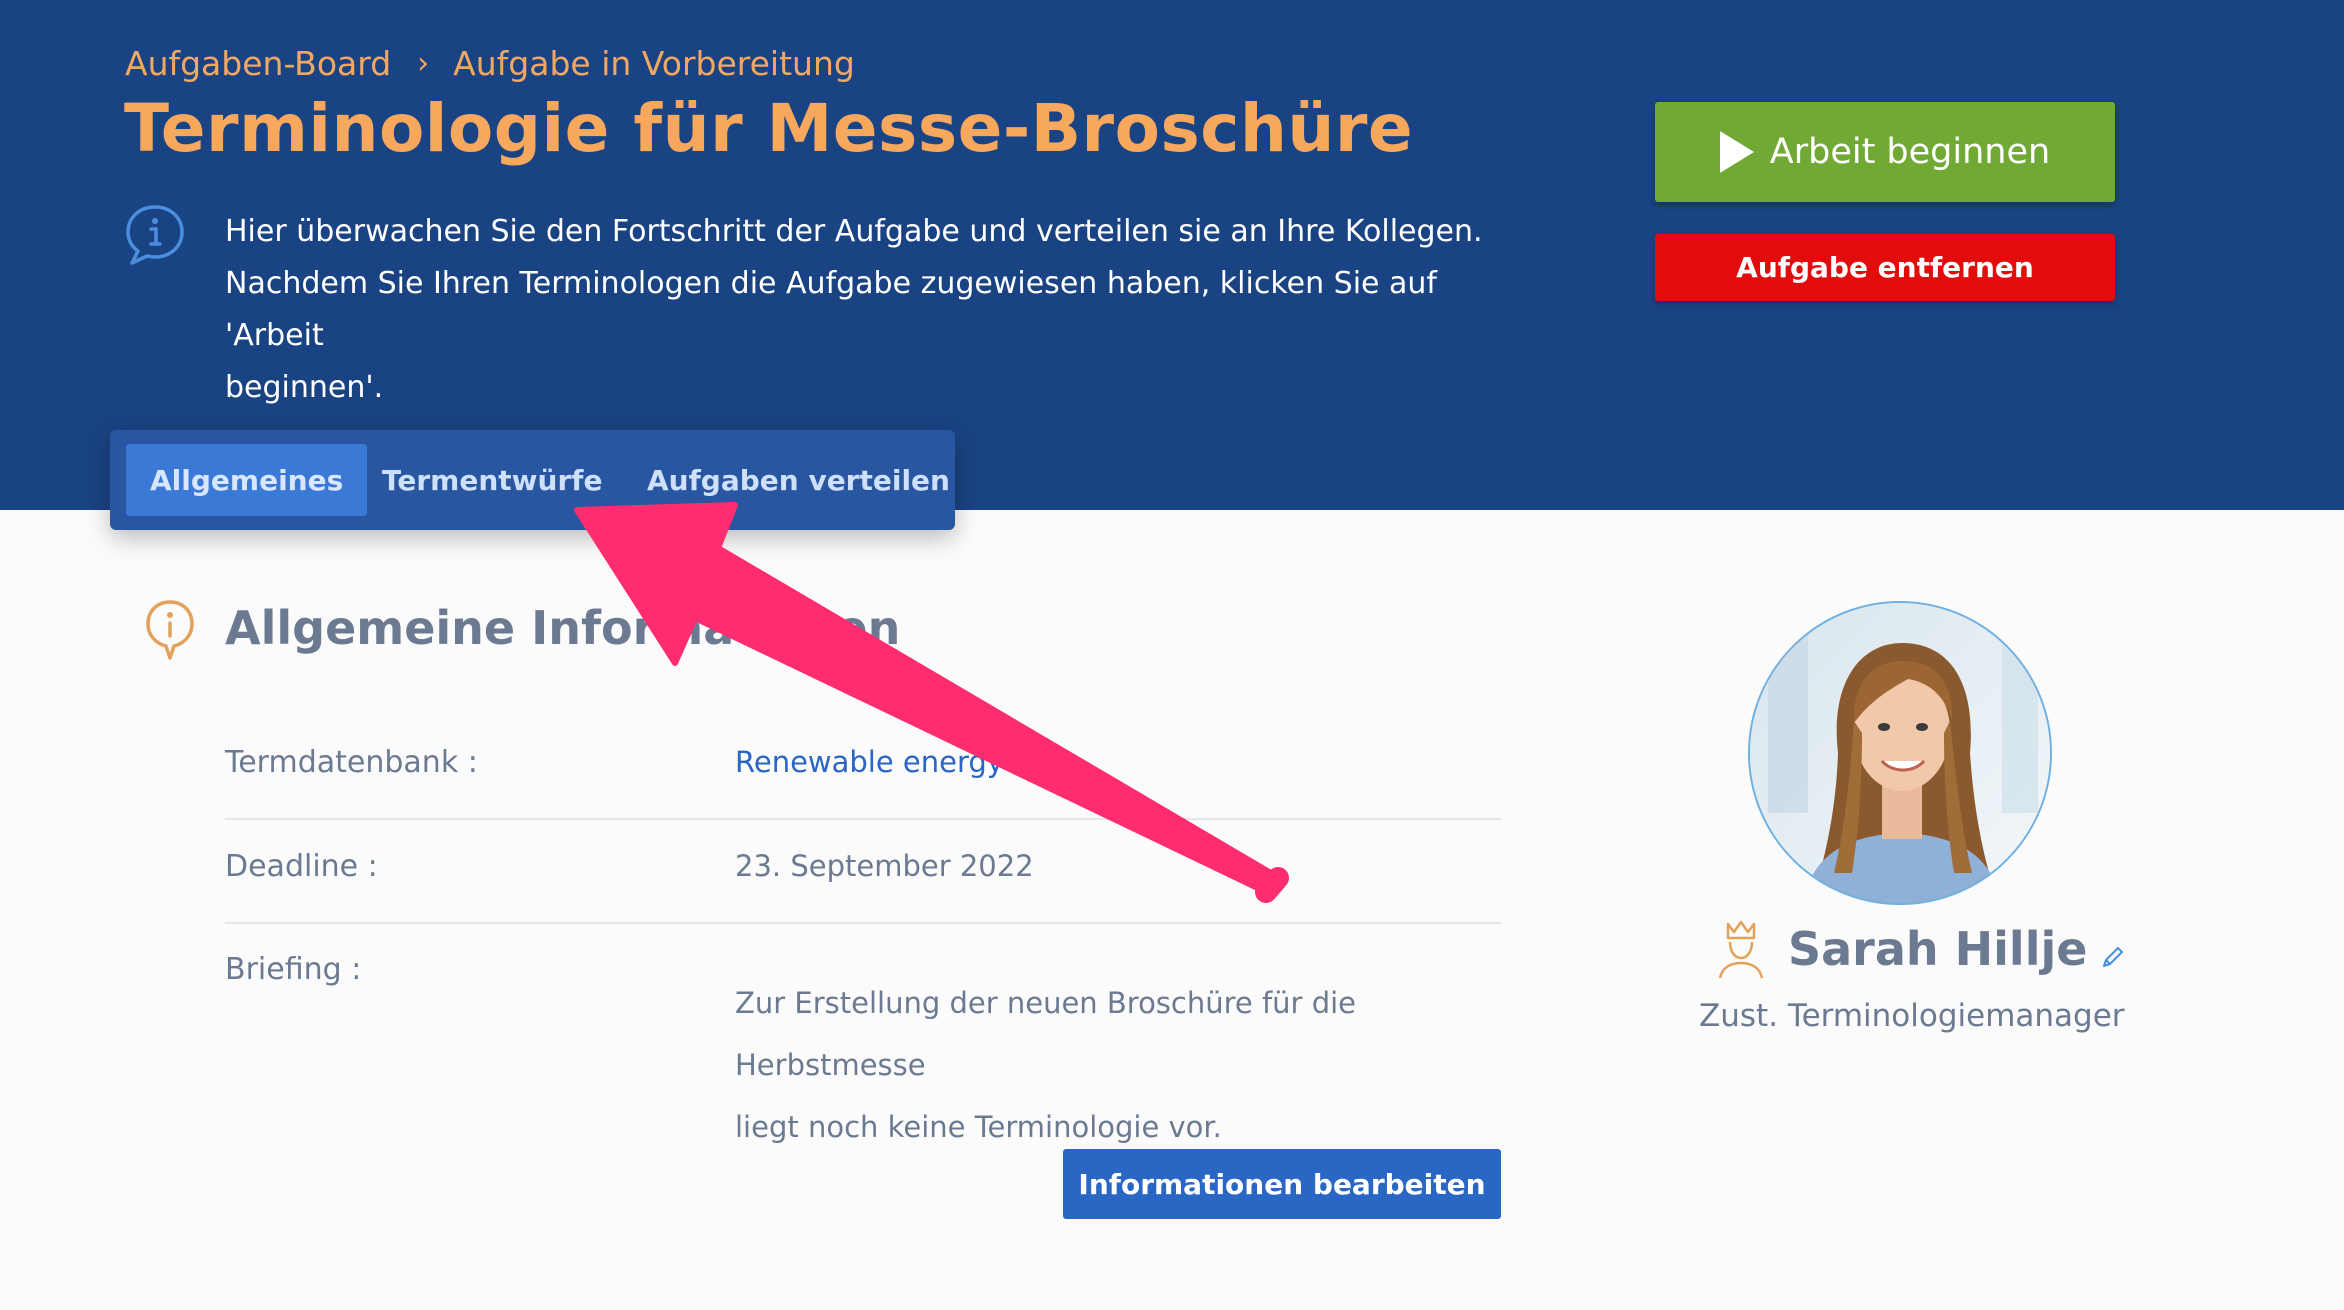 The height and width of the screenshot is (1310, 2344). I want to click on remove-task-label: Aufgabe entfernen, so click(1885, 267).